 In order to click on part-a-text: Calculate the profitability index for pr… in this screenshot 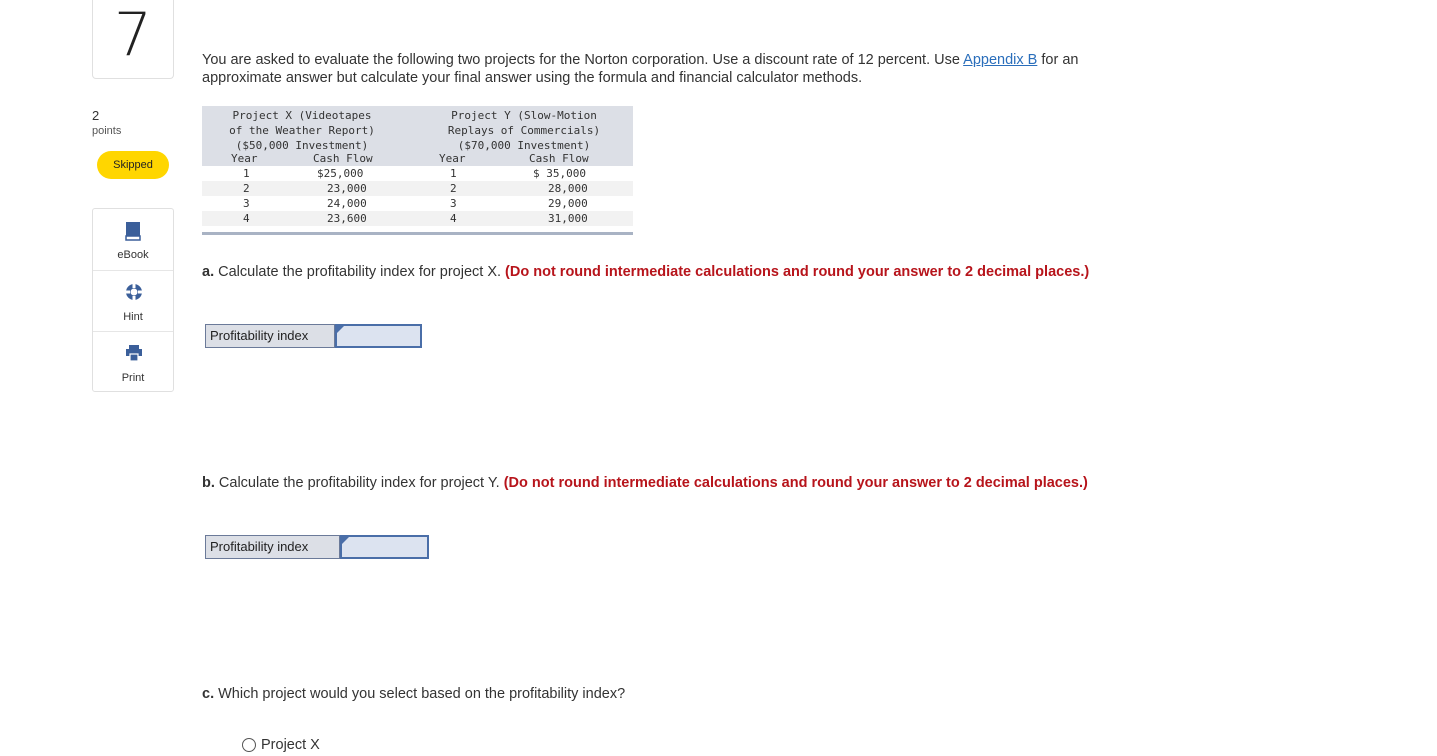, I will do `click(360, 272)`.